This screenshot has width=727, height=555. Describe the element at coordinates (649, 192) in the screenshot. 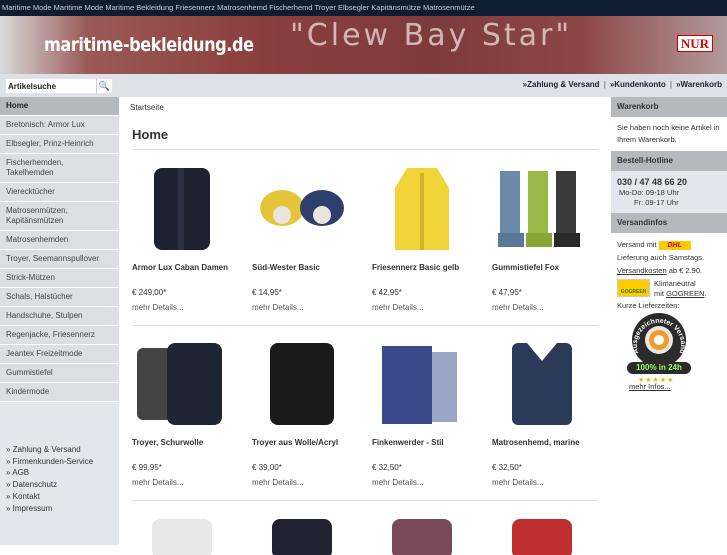

I see `hotline-hours-mo-do: Mo-Do: 09-18 Uhr` at that location.